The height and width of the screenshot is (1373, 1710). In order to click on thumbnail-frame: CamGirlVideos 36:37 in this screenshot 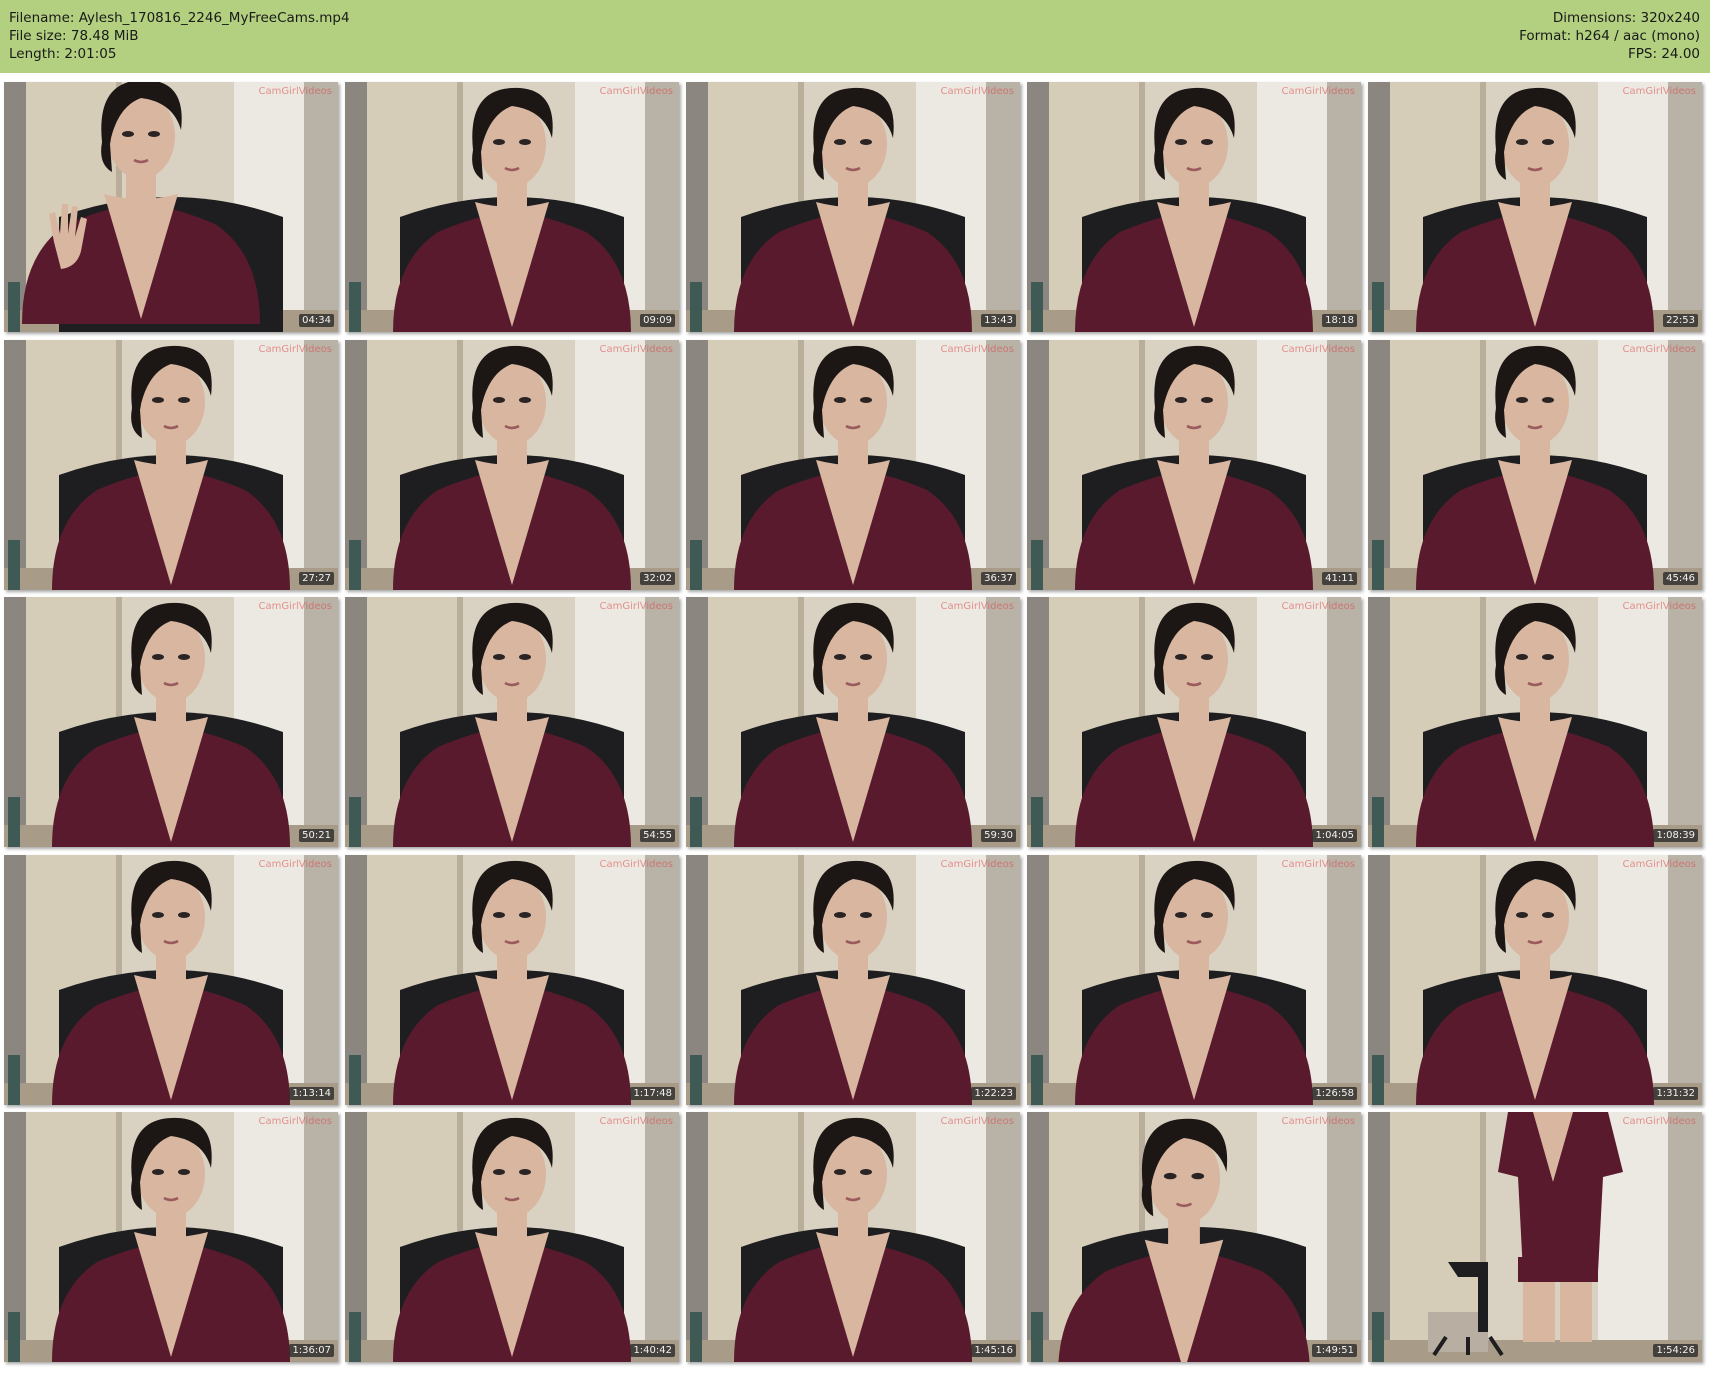, I will do `click(853, 464)`.